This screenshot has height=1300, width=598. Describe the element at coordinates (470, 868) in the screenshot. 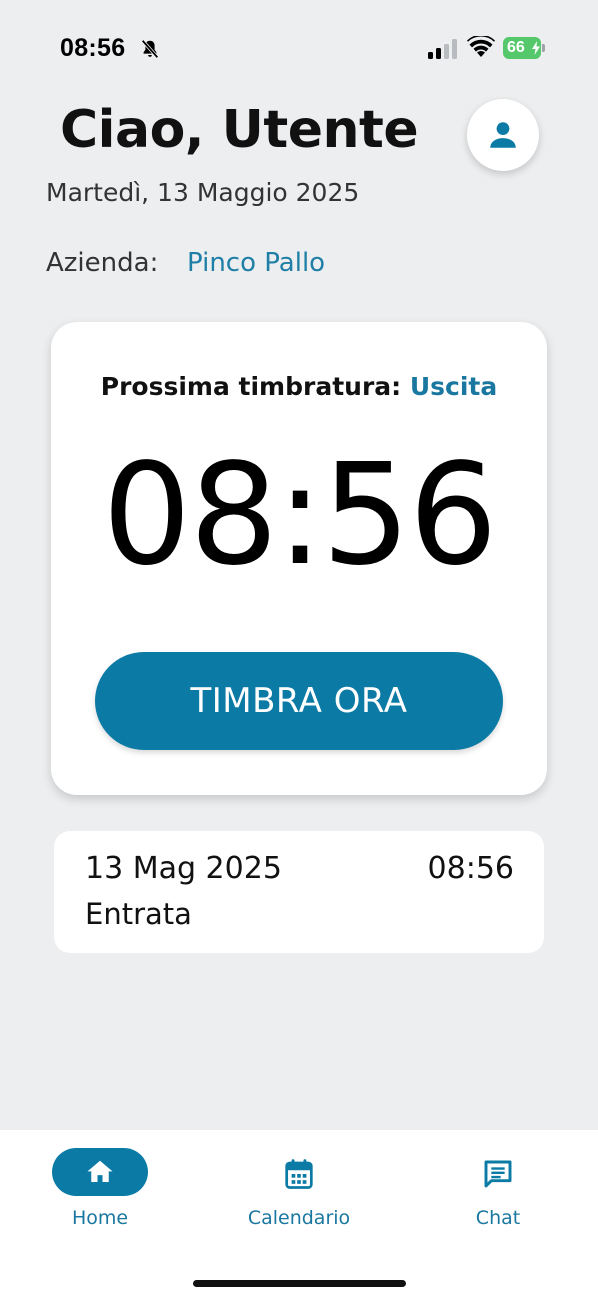

I see `record-time: 08:56` at that location.